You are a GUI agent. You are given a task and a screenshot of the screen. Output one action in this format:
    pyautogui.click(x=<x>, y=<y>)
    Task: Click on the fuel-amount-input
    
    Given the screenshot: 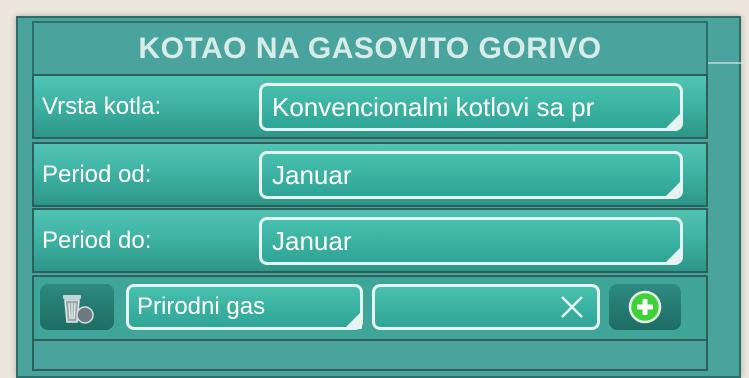 What is the action you would take?
    pyautogui.click(x=486, y=307)
    